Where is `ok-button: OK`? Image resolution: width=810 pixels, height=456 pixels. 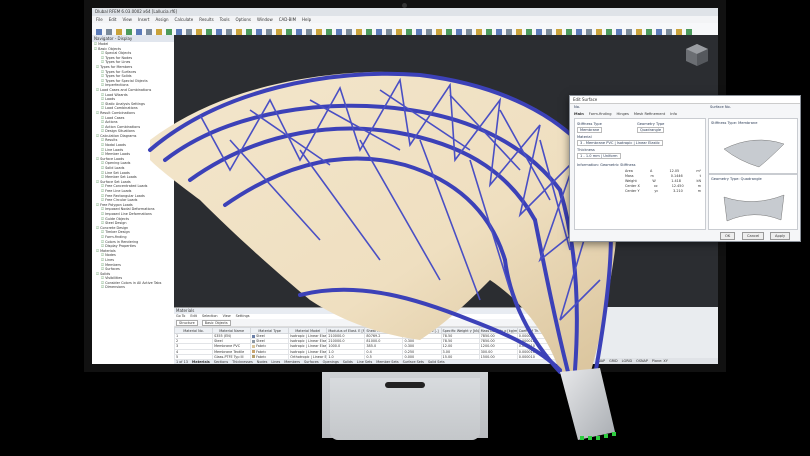 ok-button: OK is located at coordinates (728, 236).